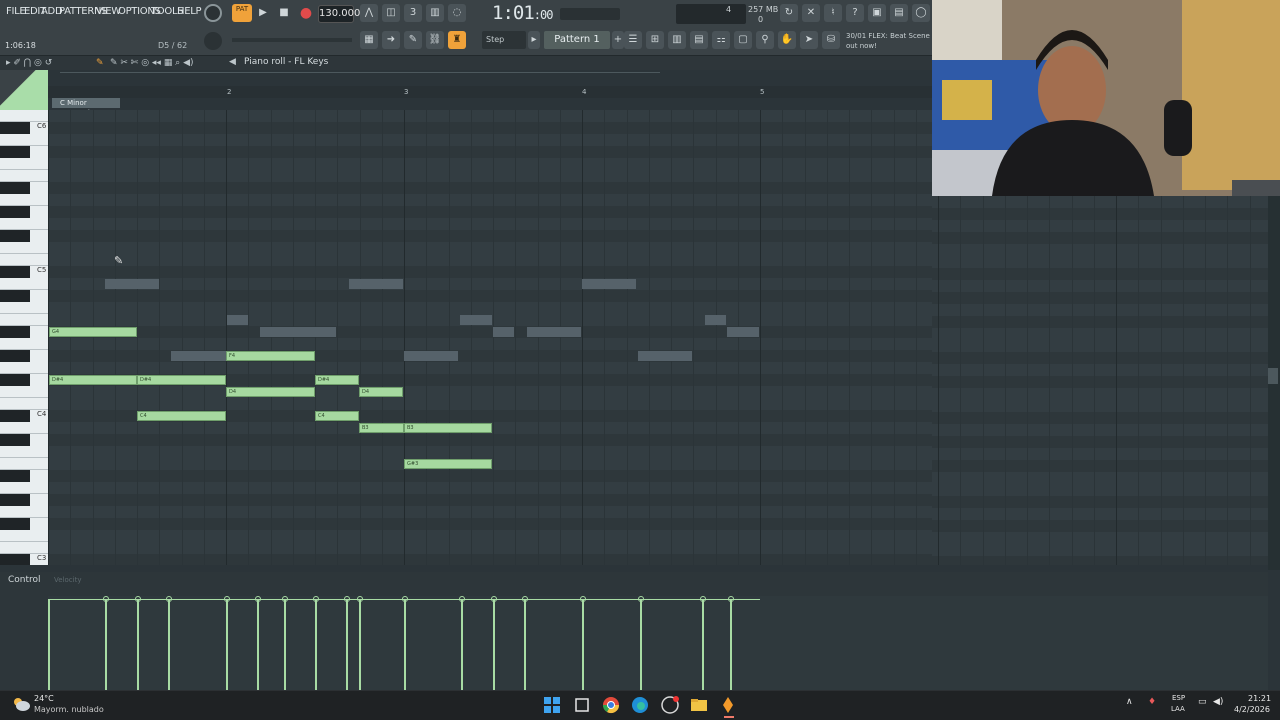  Describe the element at coordinates (1273, 376) in the screenshot. I see `scrollbar-thumb` at that location.